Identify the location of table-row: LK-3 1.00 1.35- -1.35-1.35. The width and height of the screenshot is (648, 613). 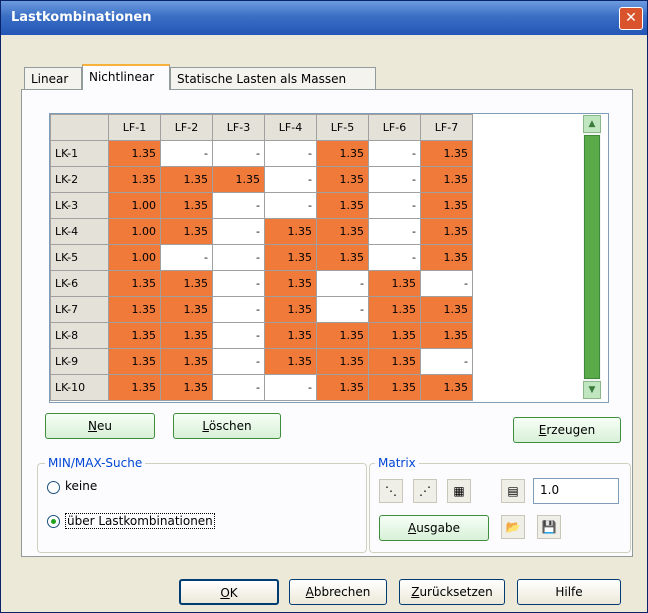
(261, 205).